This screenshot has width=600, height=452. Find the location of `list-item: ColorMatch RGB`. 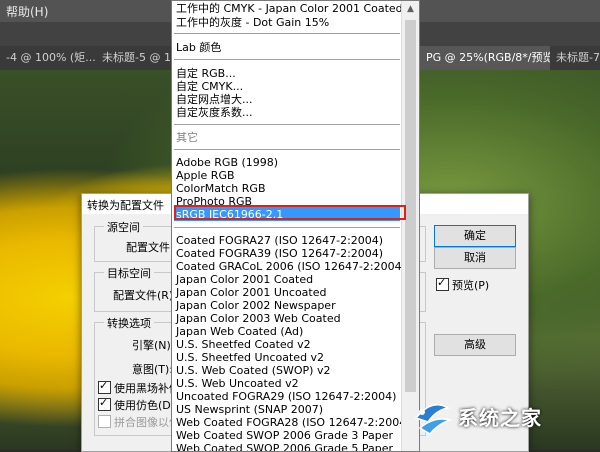

list-item: ColorMatch RGB is located at coordinates (221, 188).